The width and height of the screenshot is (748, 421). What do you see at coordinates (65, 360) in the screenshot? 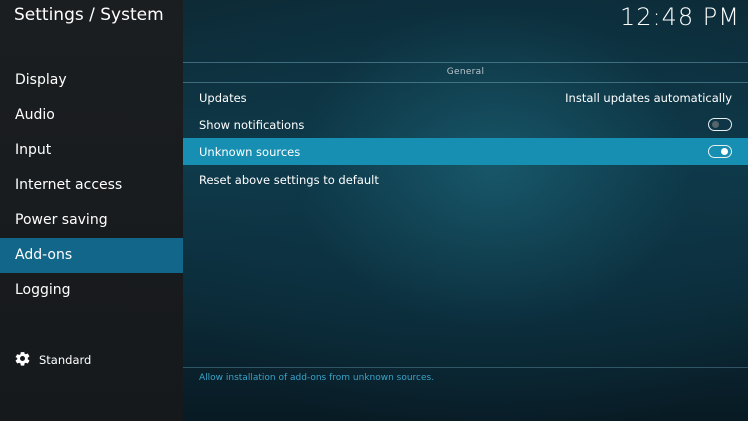
I see `settings-level-label: Standard` at bounding box center [65, 360].